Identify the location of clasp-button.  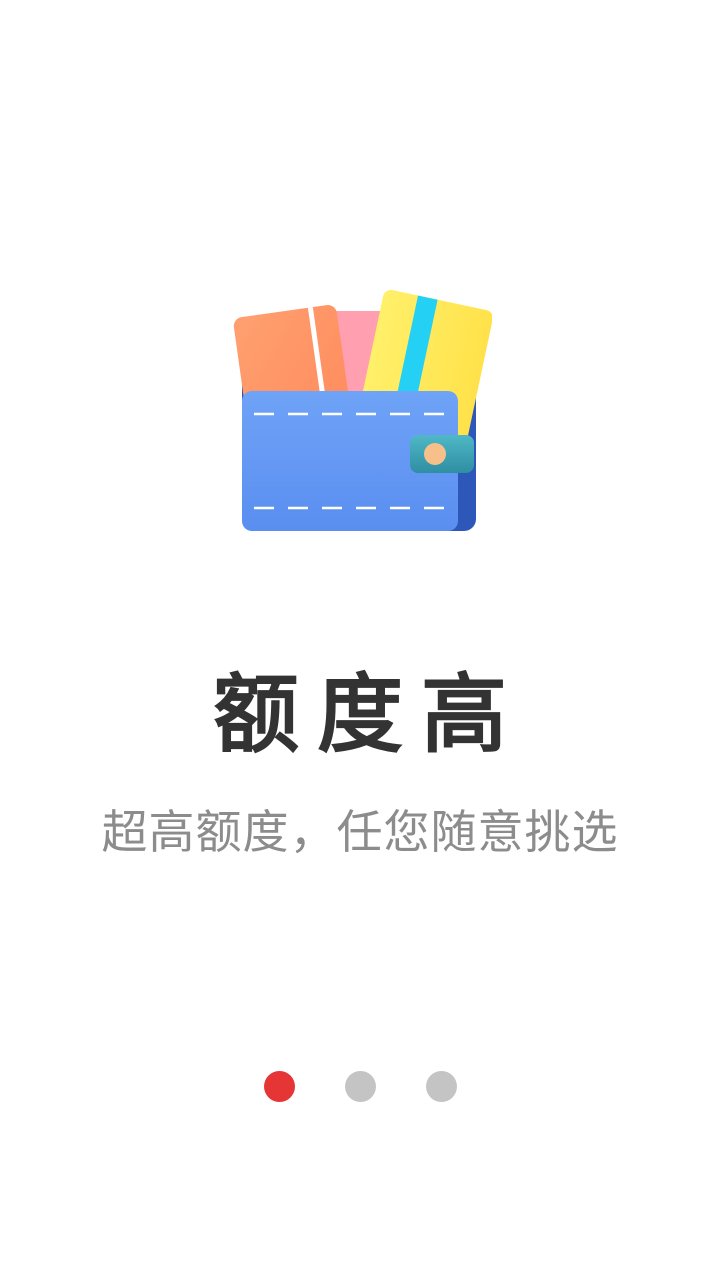
(435, 454).